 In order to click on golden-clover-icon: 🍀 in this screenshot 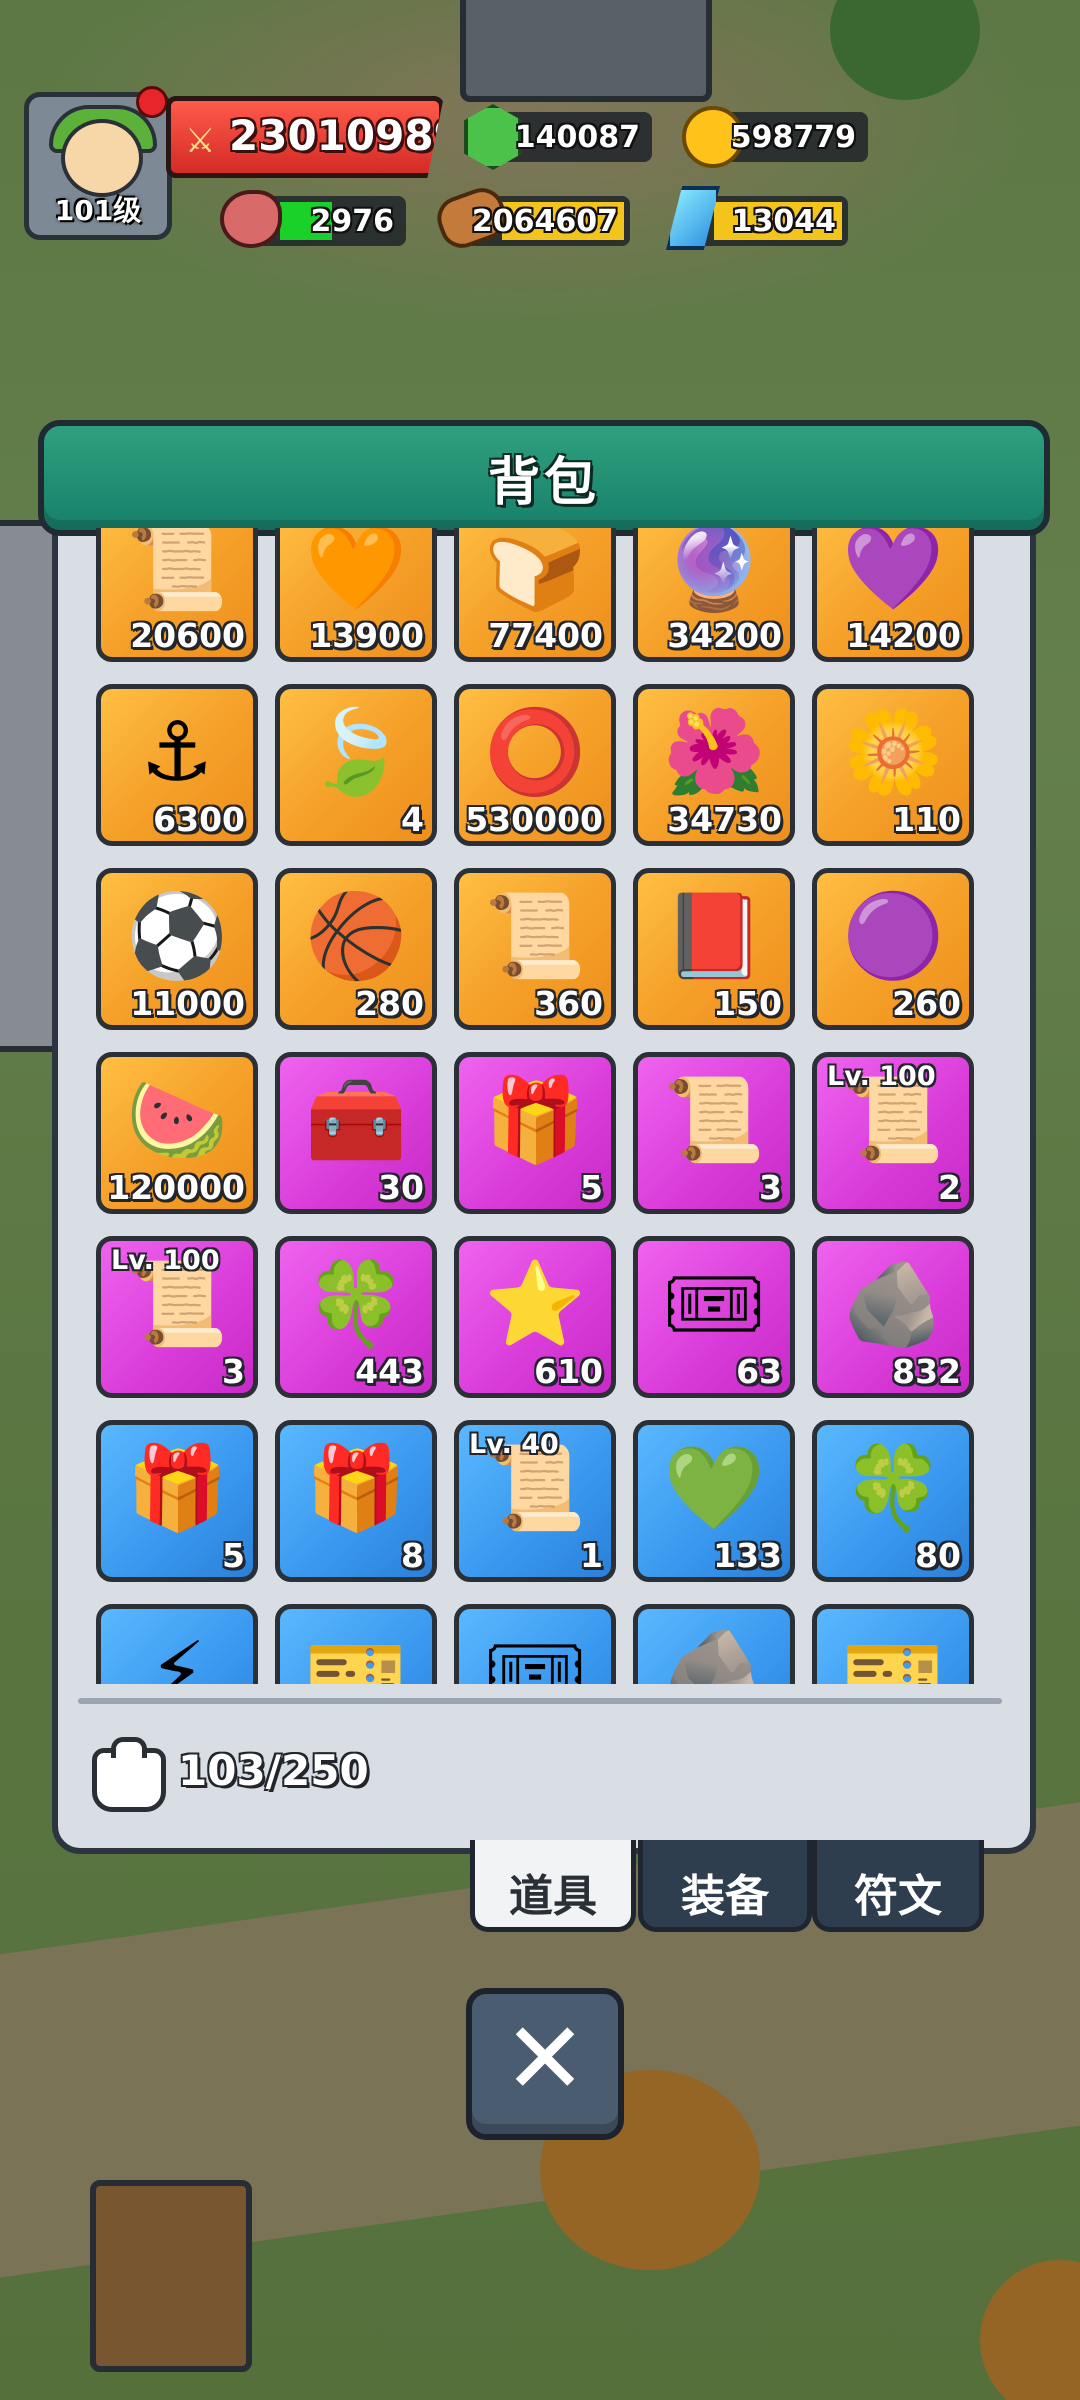, I will do `click(356, 1304)`.